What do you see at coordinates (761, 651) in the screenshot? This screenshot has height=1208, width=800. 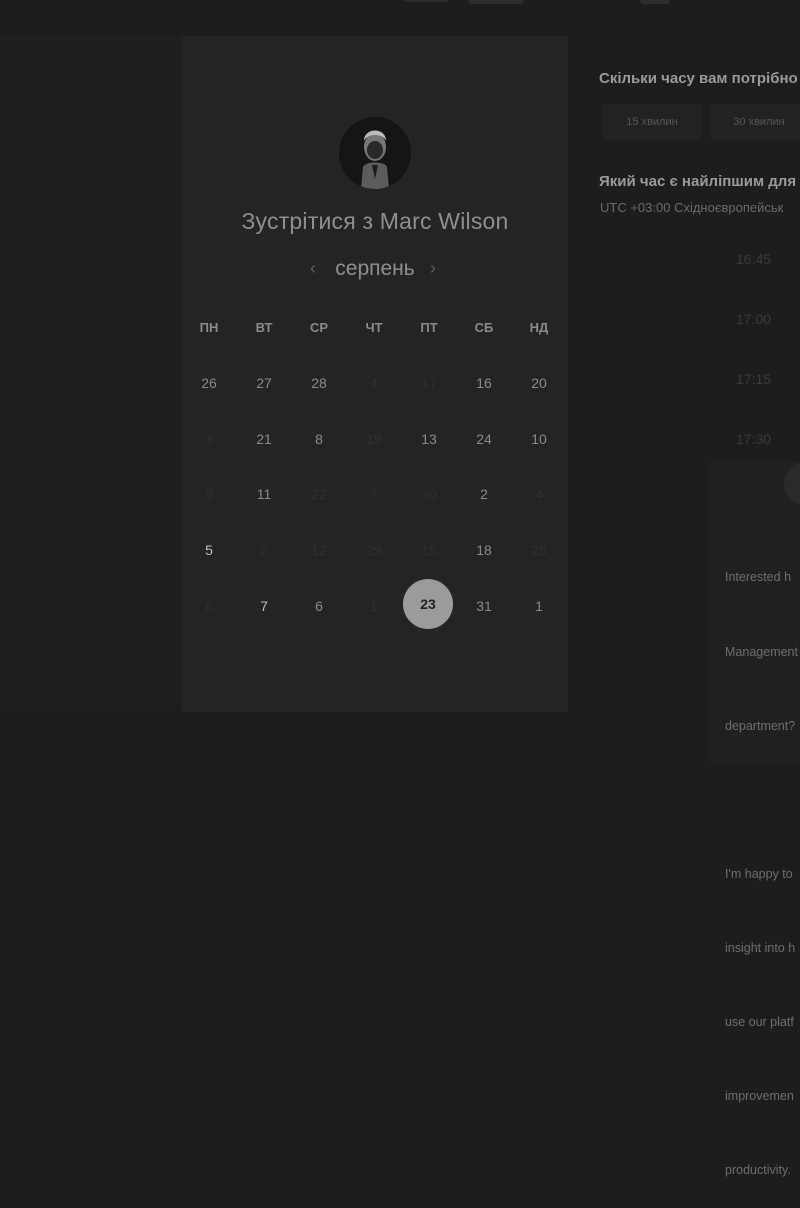 I see `info-line: Management` at bounding box center [761, 651].